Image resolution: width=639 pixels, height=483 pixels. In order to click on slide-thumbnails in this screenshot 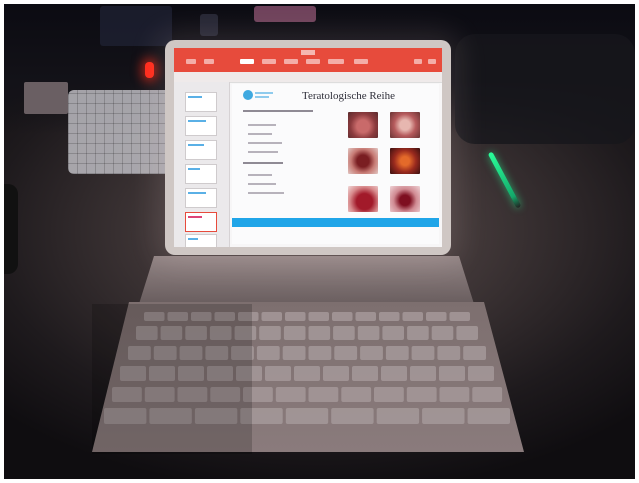, I will do `click(202, 164)`.